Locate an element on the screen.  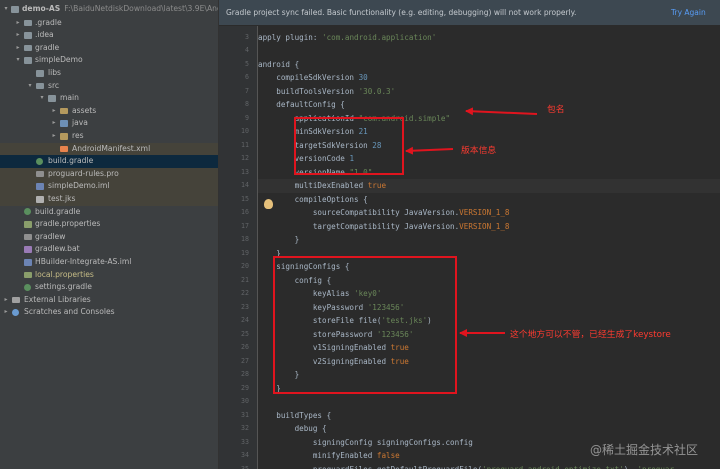
keystore-note-label: 这个地方可以不管，已经生成了keystore is located at coordinates (590, 335).